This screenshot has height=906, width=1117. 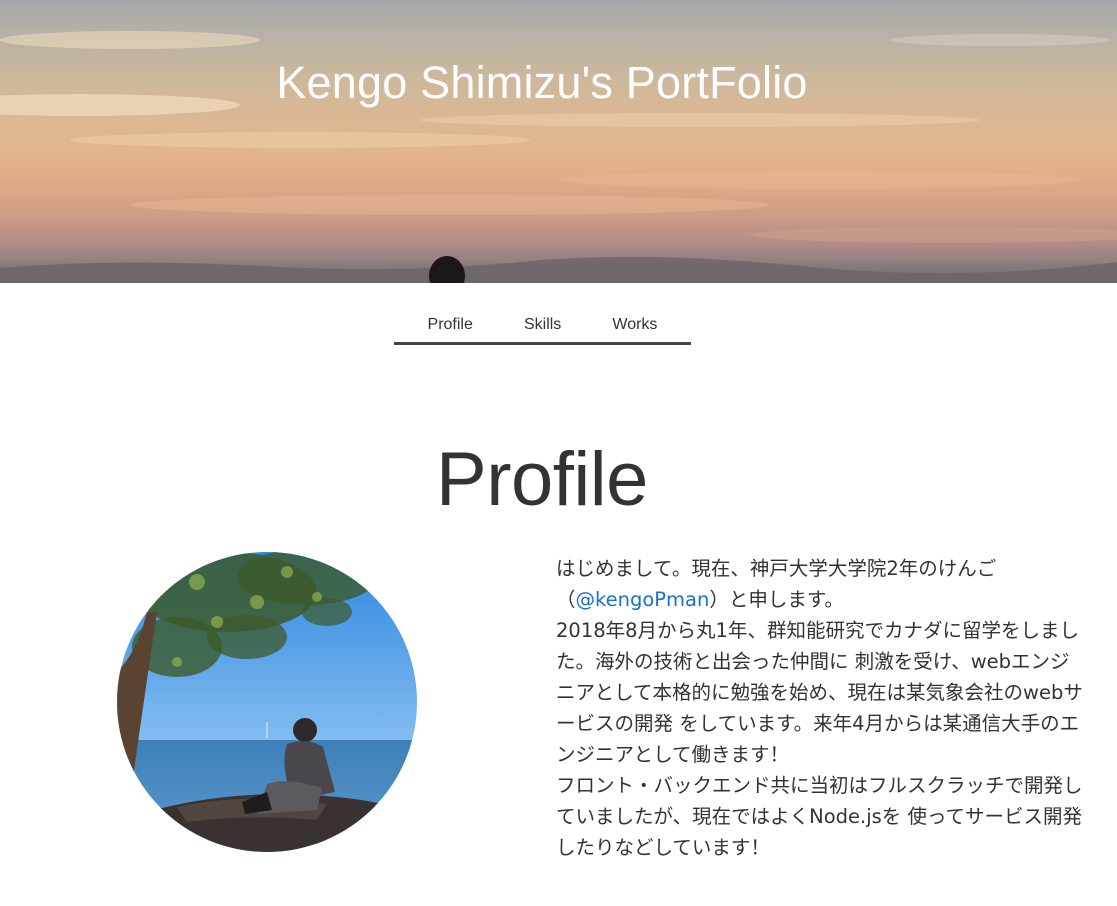 I want to click on tab-works: Works, so click(x=634, y=323).